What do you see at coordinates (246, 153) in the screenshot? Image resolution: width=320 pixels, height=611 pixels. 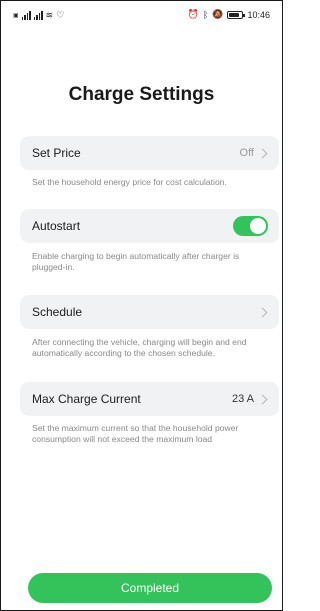 I see `set-price-value: Off` at bounding box center [246, 153].